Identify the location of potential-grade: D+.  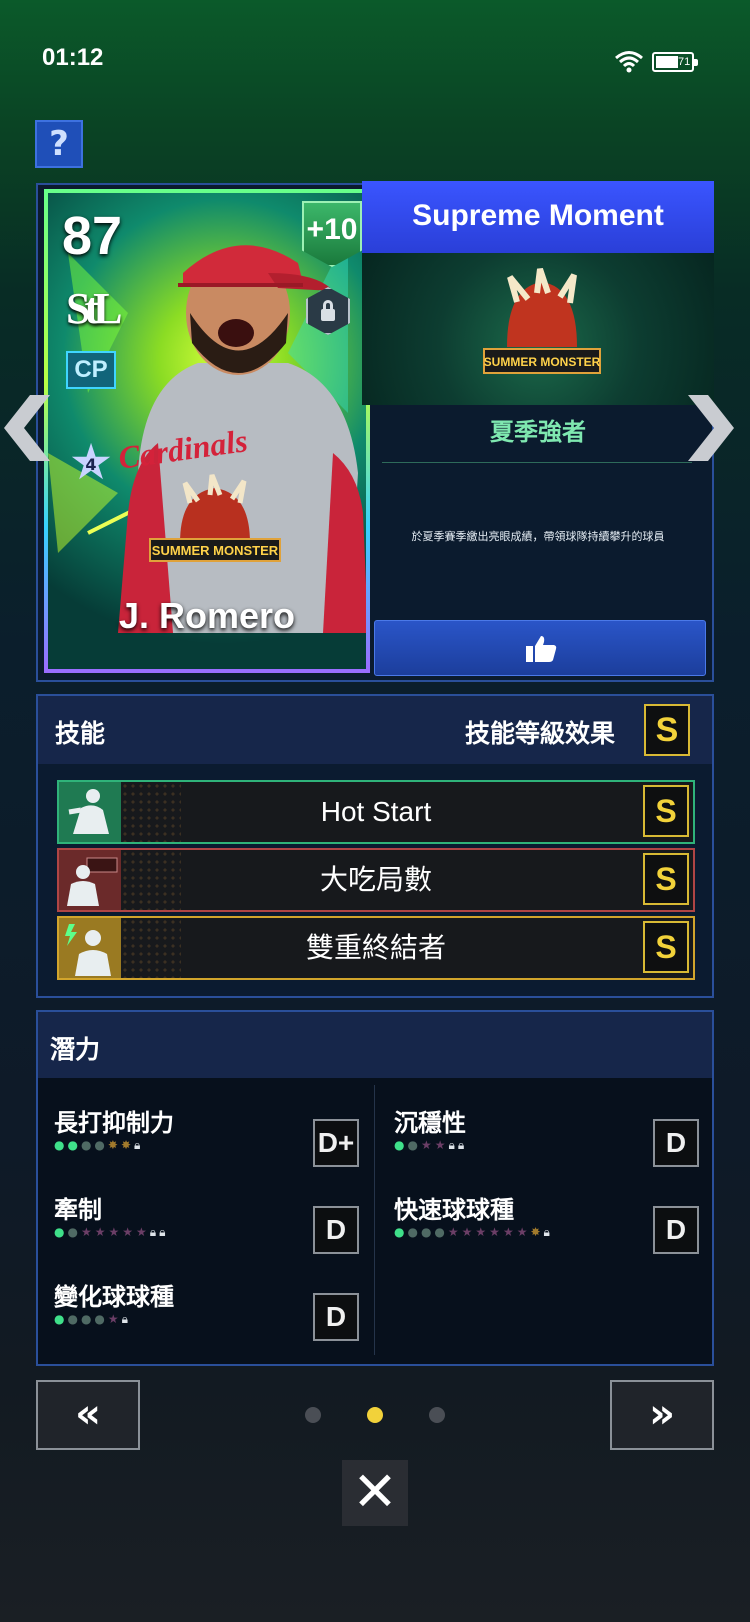
(336, 1143).